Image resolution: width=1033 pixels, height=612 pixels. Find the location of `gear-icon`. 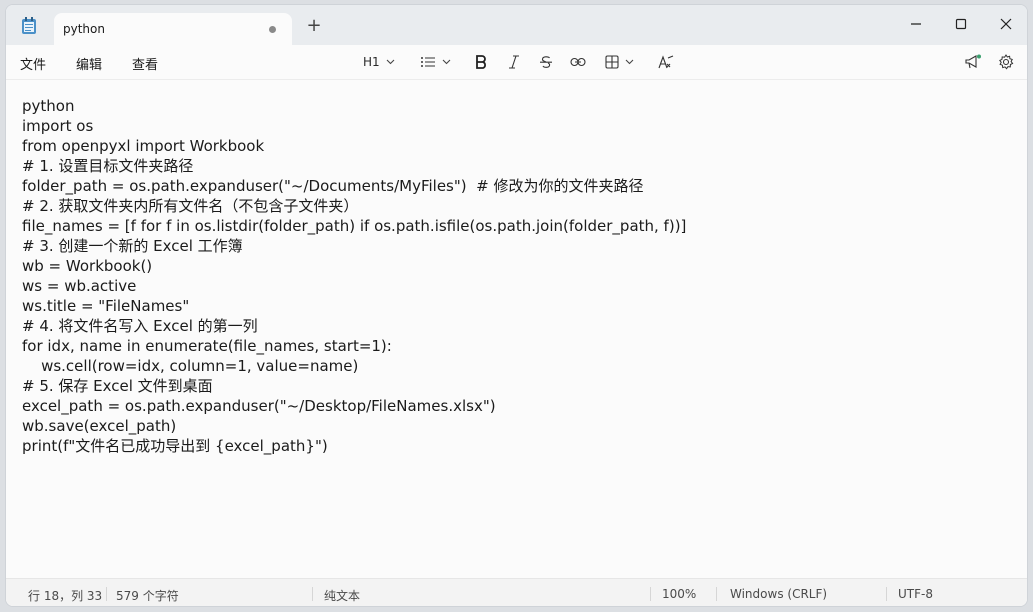

gear-icon is located at coordinates (1006, 62).